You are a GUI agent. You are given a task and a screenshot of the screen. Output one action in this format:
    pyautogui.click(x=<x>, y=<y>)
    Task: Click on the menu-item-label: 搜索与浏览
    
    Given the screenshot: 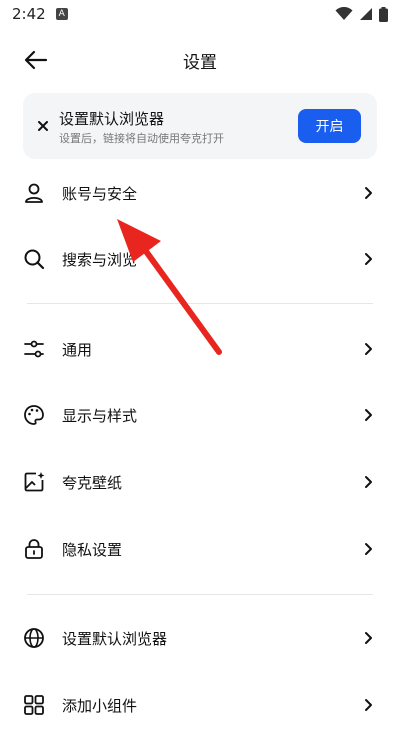 What is the action you would take?
    pyautogui.click(x=100, y=259)
    